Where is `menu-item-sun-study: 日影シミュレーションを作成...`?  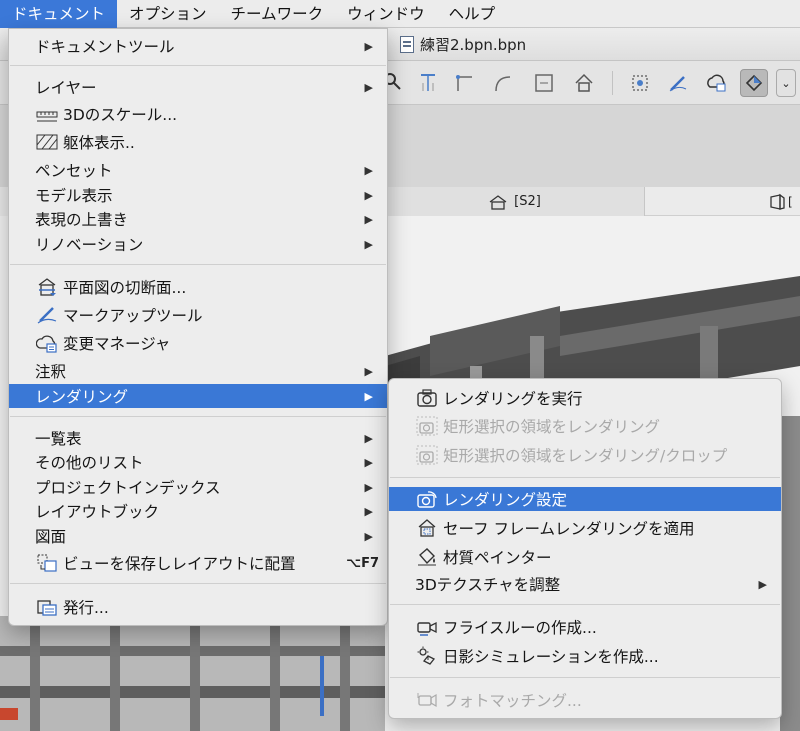 menu-item-sun-study: 日影シミュレーションを作成... is located at coordinates (585, 656).